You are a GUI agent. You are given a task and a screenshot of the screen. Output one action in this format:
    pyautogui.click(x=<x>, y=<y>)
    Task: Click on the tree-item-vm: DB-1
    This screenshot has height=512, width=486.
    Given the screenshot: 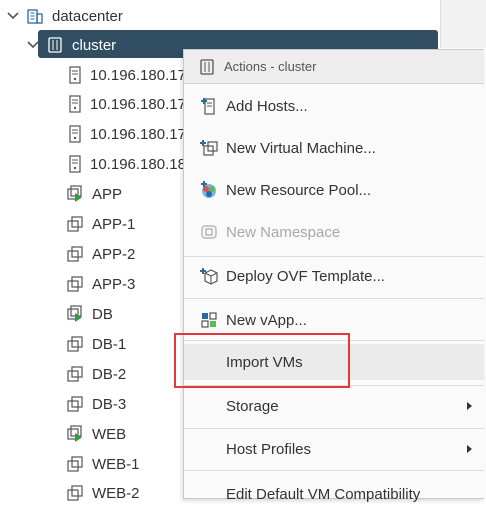 What is the action you would take?
    pyautogui.click(x=96, y=344)
    